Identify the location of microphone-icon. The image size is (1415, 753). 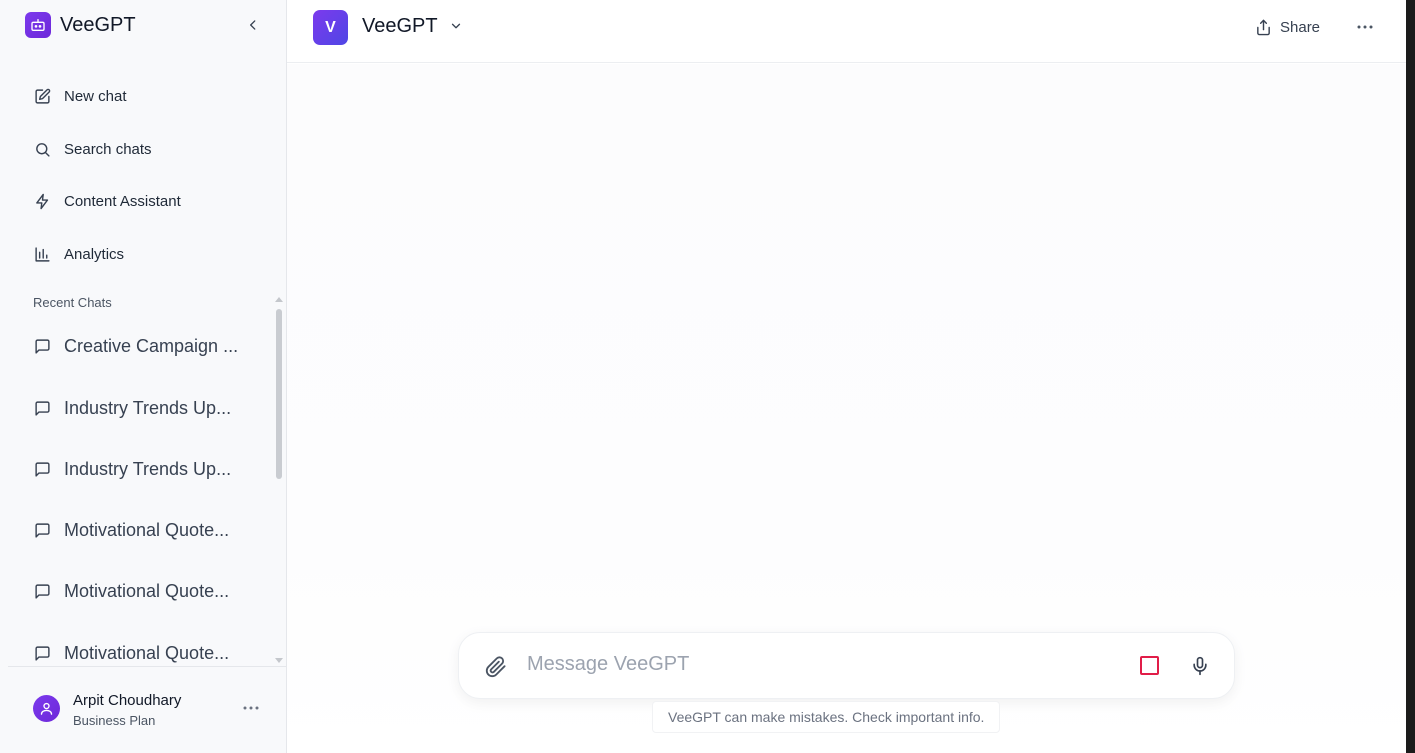
(1200, 666).